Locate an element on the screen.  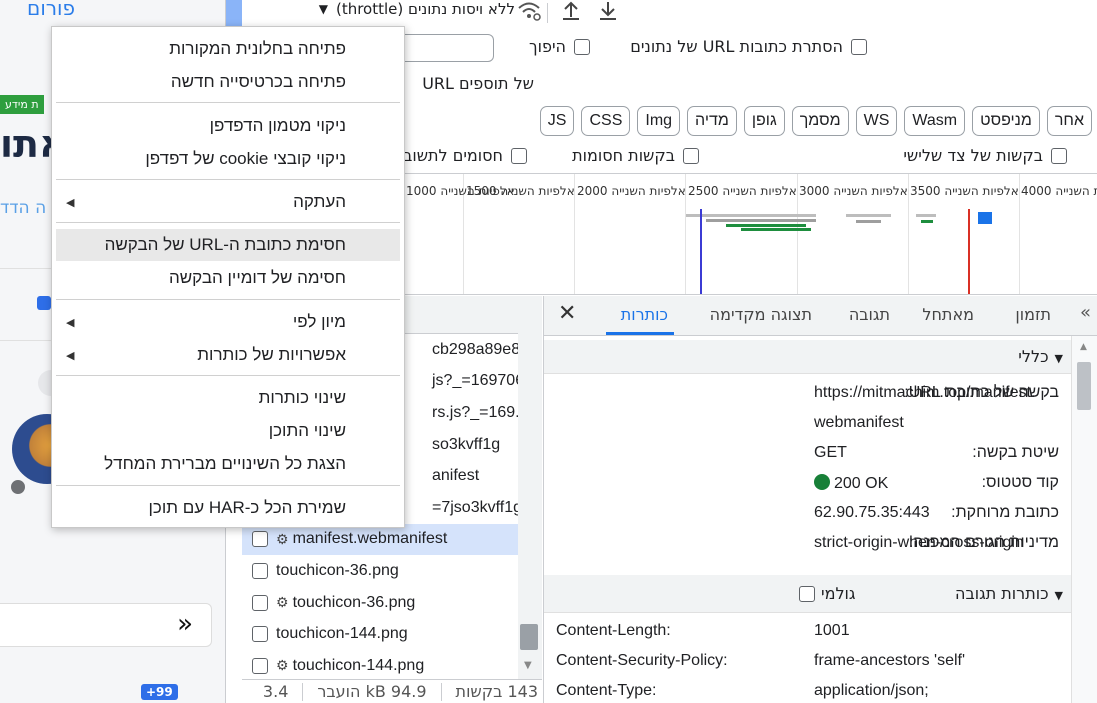
close-icon: ✕ is located at coordinates (567, 313).